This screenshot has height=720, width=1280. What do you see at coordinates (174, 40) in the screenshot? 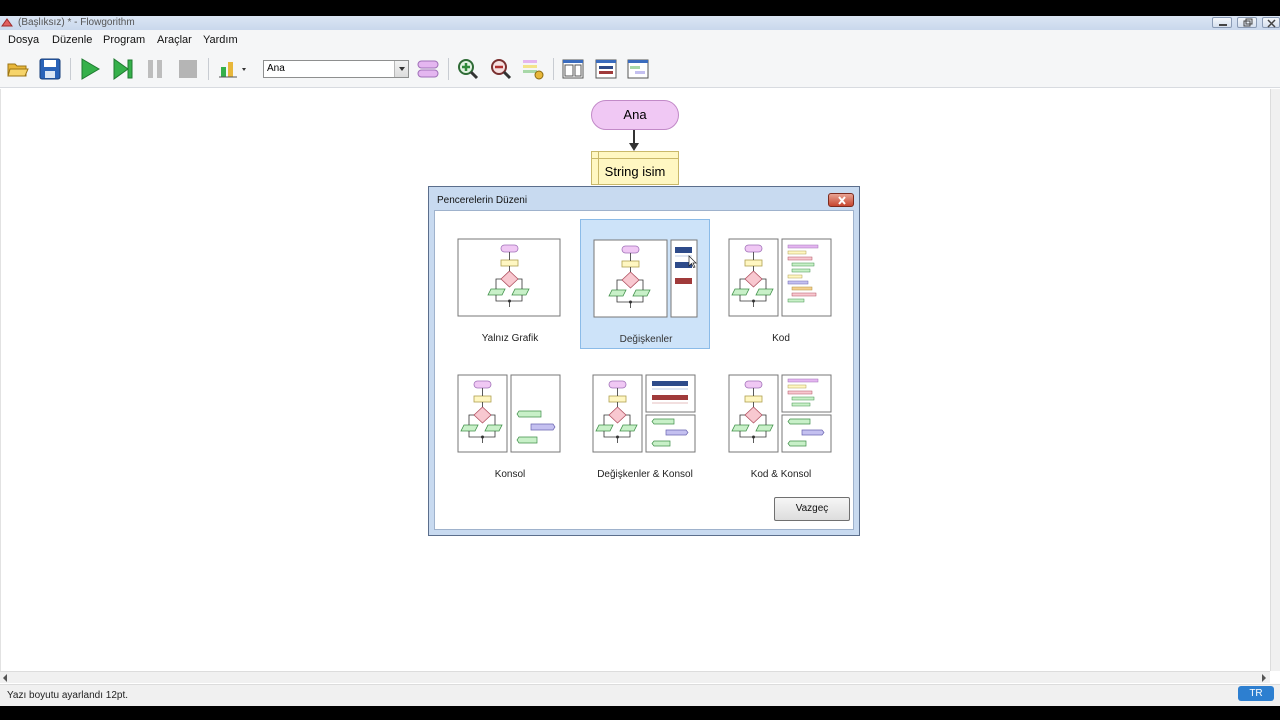
I see `menu-araclar: Araçlar` at bounding box center [174, 40].